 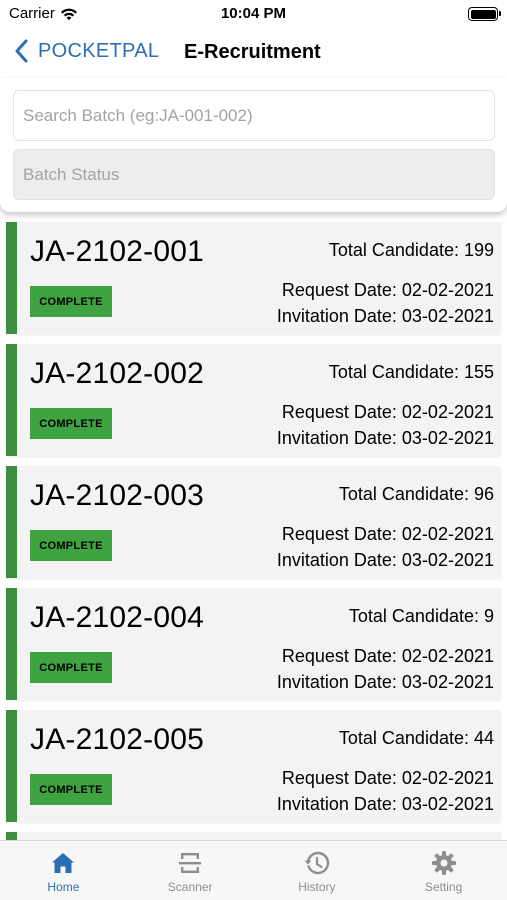 I want to click on page-title: E-Recruitment, so click(x=252, y=52).